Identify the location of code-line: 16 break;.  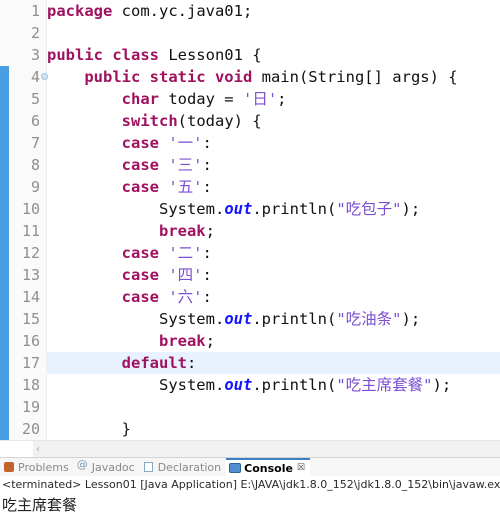
(250, 341).